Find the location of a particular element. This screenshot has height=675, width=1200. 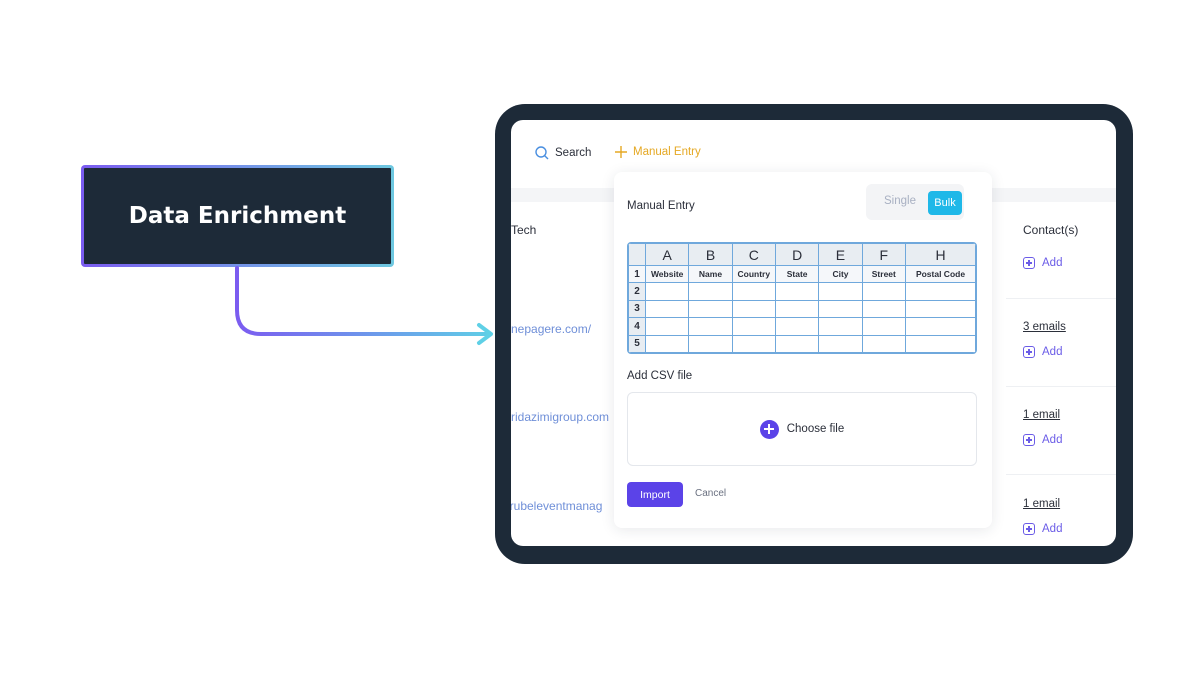

plus-icon is located at coordinates (621, 152).